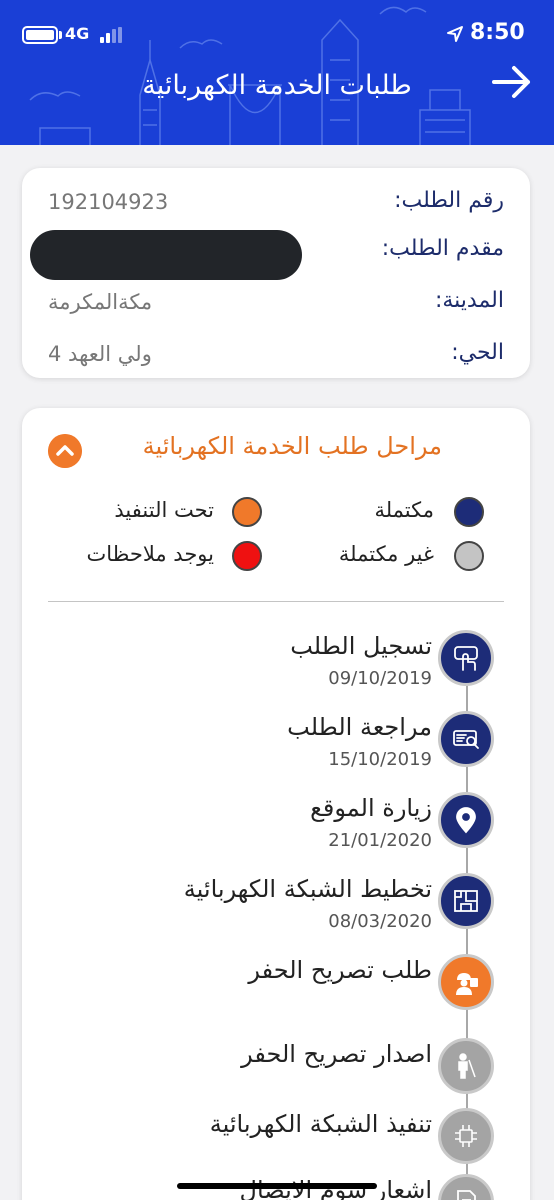 The height and width of the screenshot is (1200, 554). What do you see at coordinates (469, 300) in the screenshot?
I see `city-label: المدينة:` at bounding box center [469, 300].